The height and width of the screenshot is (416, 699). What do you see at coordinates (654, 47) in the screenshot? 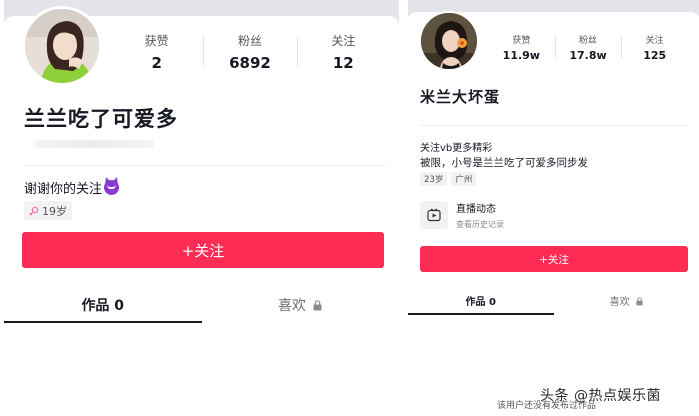
I see `stat-following: 关注 125` at bounding box center [654, 47].